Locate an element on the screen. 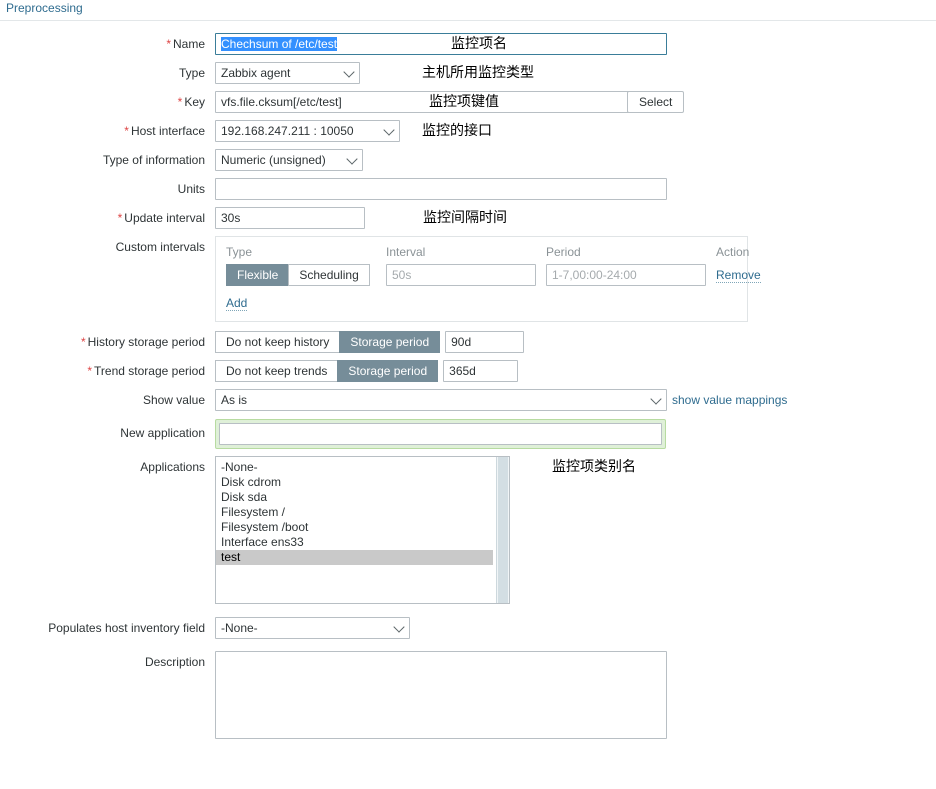 This screenshot has height=789, width=936. list-item: Interface ens33 is located at coordinates (362, 542).